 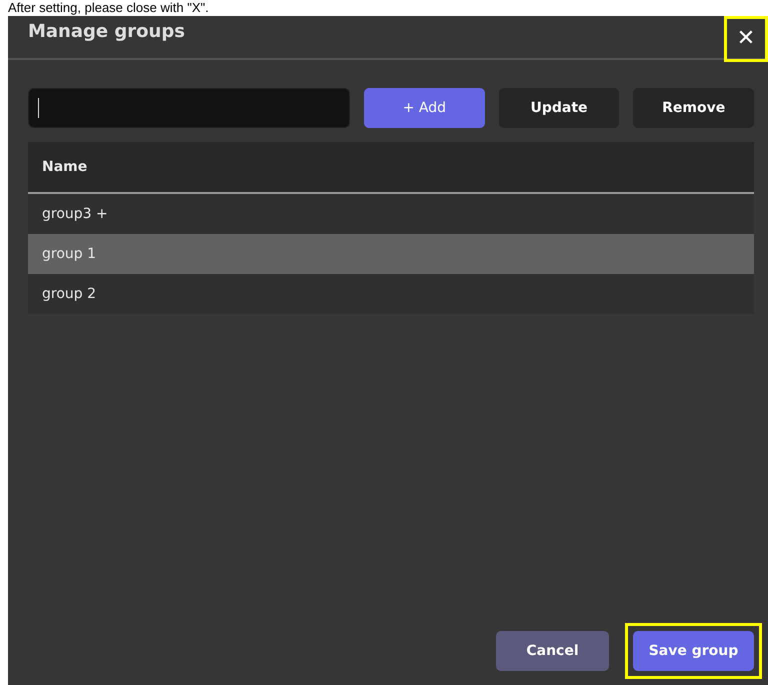 I want to click on group-name-field, so click(x=189, y=108).